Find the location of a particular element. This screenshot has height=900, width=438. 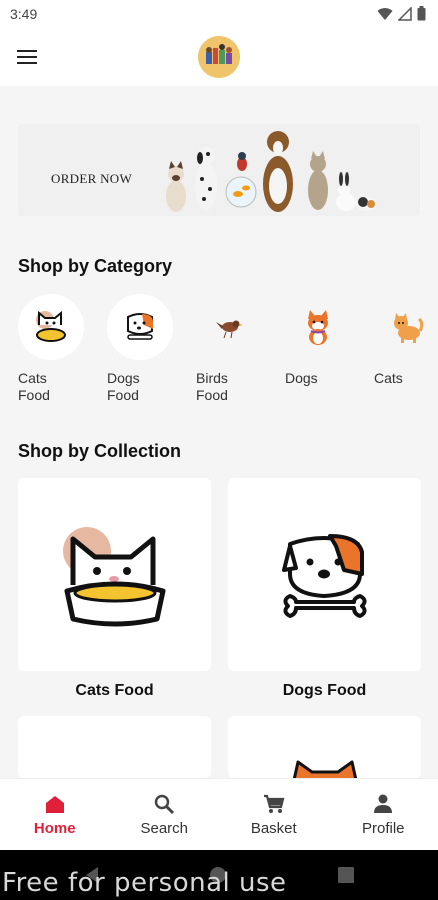

category-label: Cats is located at coordinates (388, 378).